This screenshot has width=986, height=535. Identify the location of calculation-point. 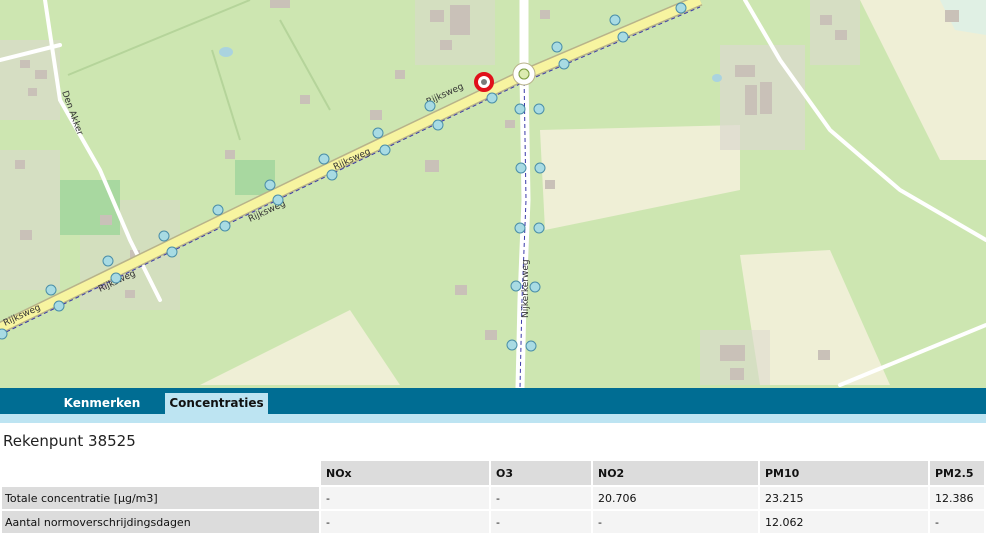
(524, 74).